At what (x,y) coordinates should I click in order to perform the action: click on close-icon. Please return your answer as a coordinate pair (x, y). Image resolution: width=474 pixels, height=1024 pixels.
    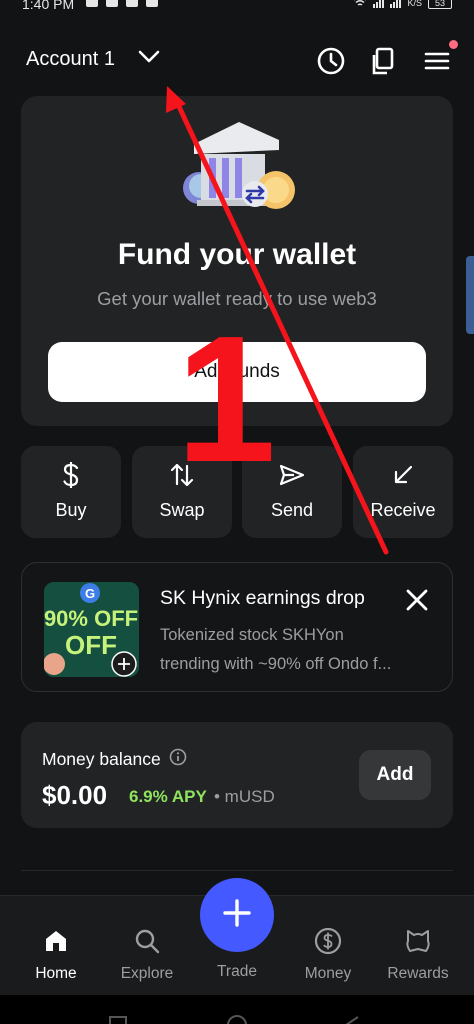
    Looking at the image, I should click on (417, 600).